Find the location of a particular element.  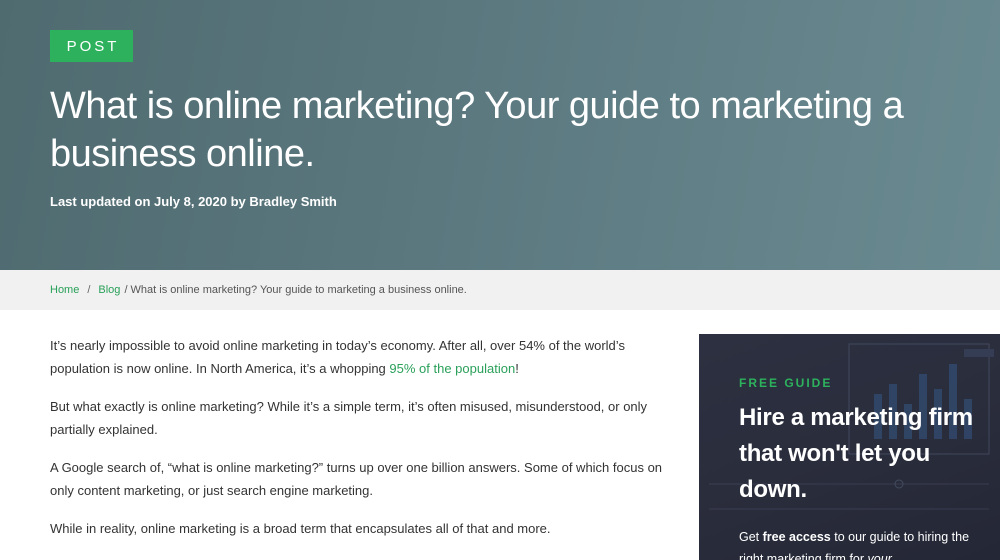

population-stat-link: 95% of the population is located at coordinates (452, 368).